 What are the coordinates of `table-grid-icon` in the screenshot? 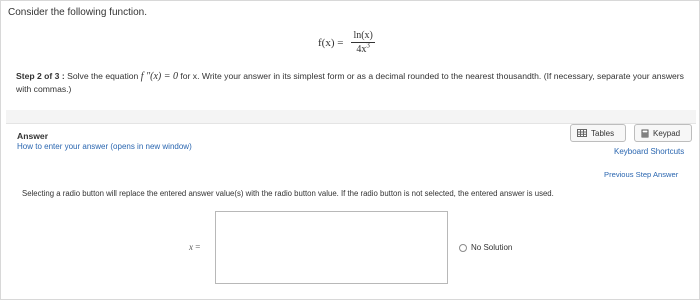 It's located at (582, 133).